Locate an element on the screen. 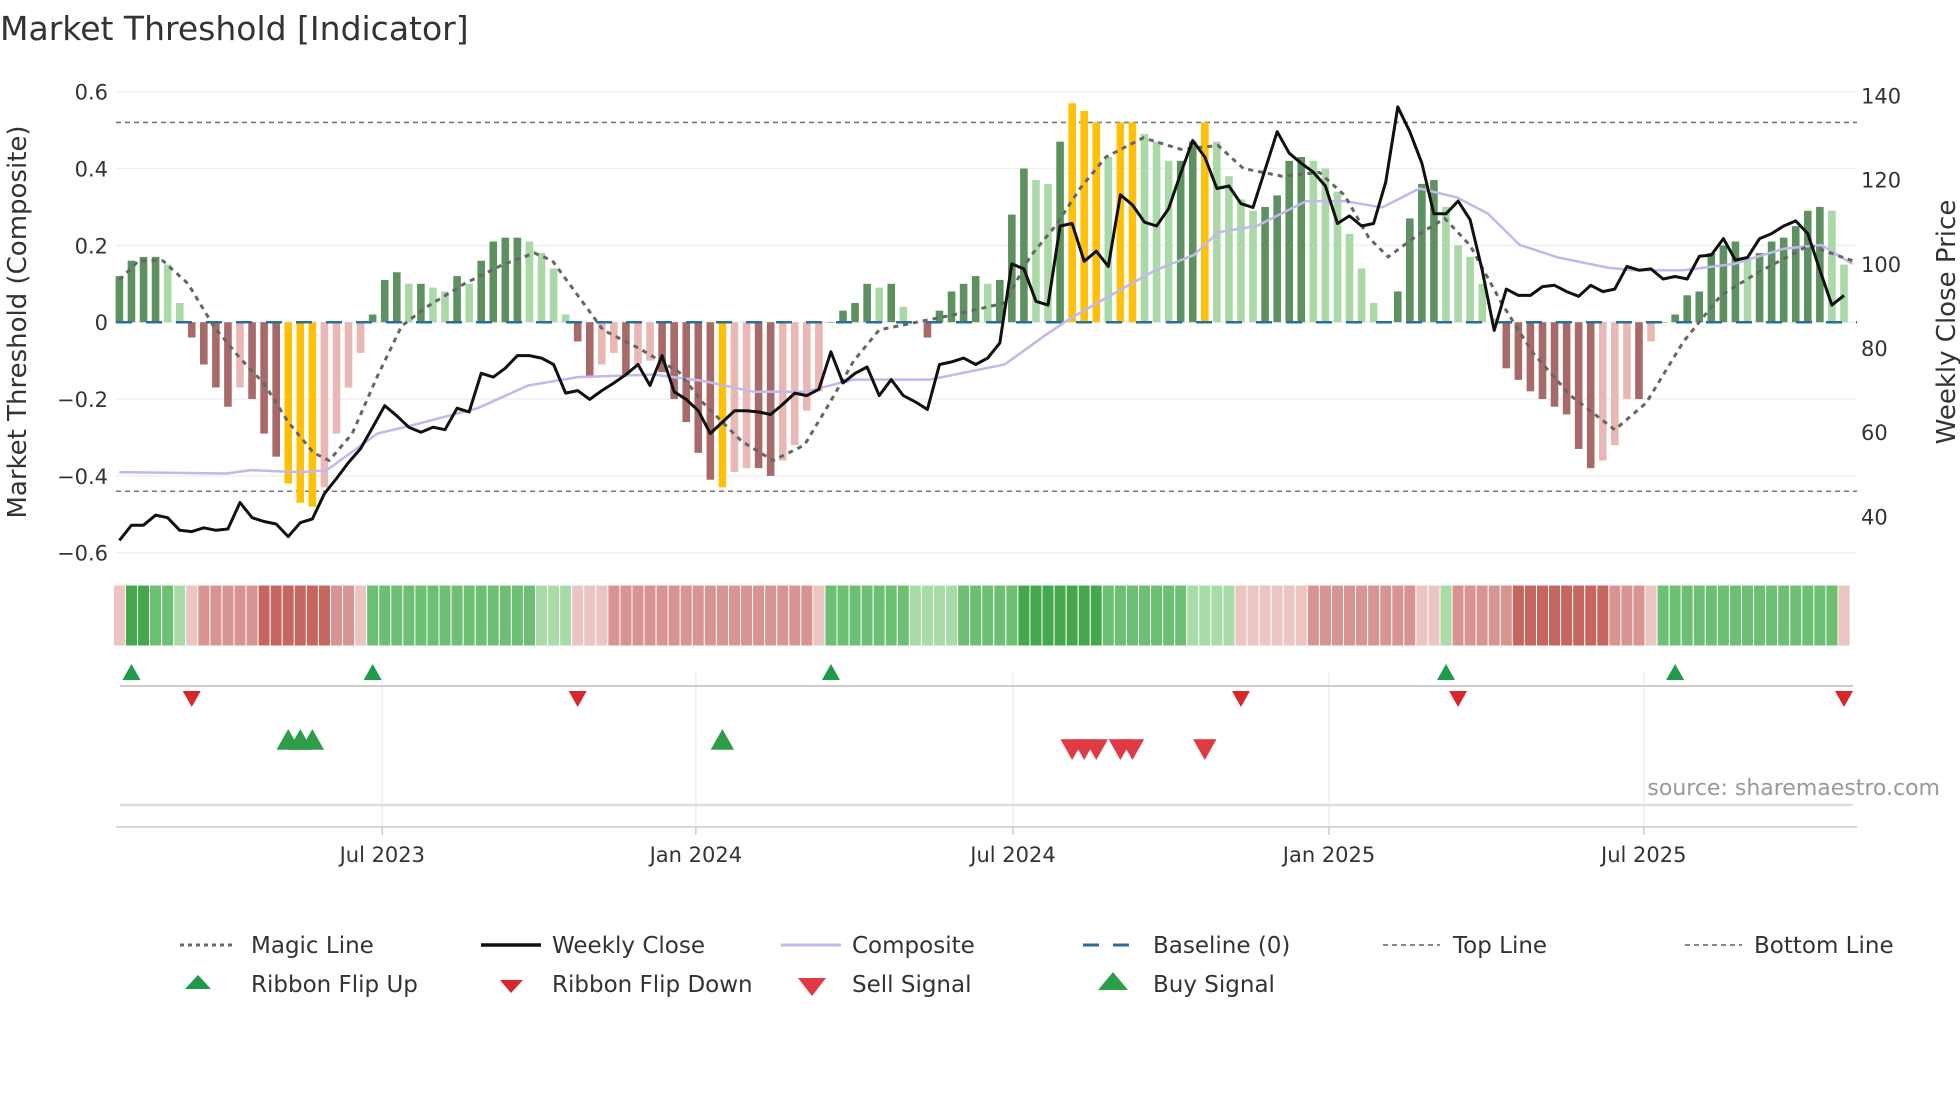  y-tick-left: −0.2 is located at coordinates (82, 400).